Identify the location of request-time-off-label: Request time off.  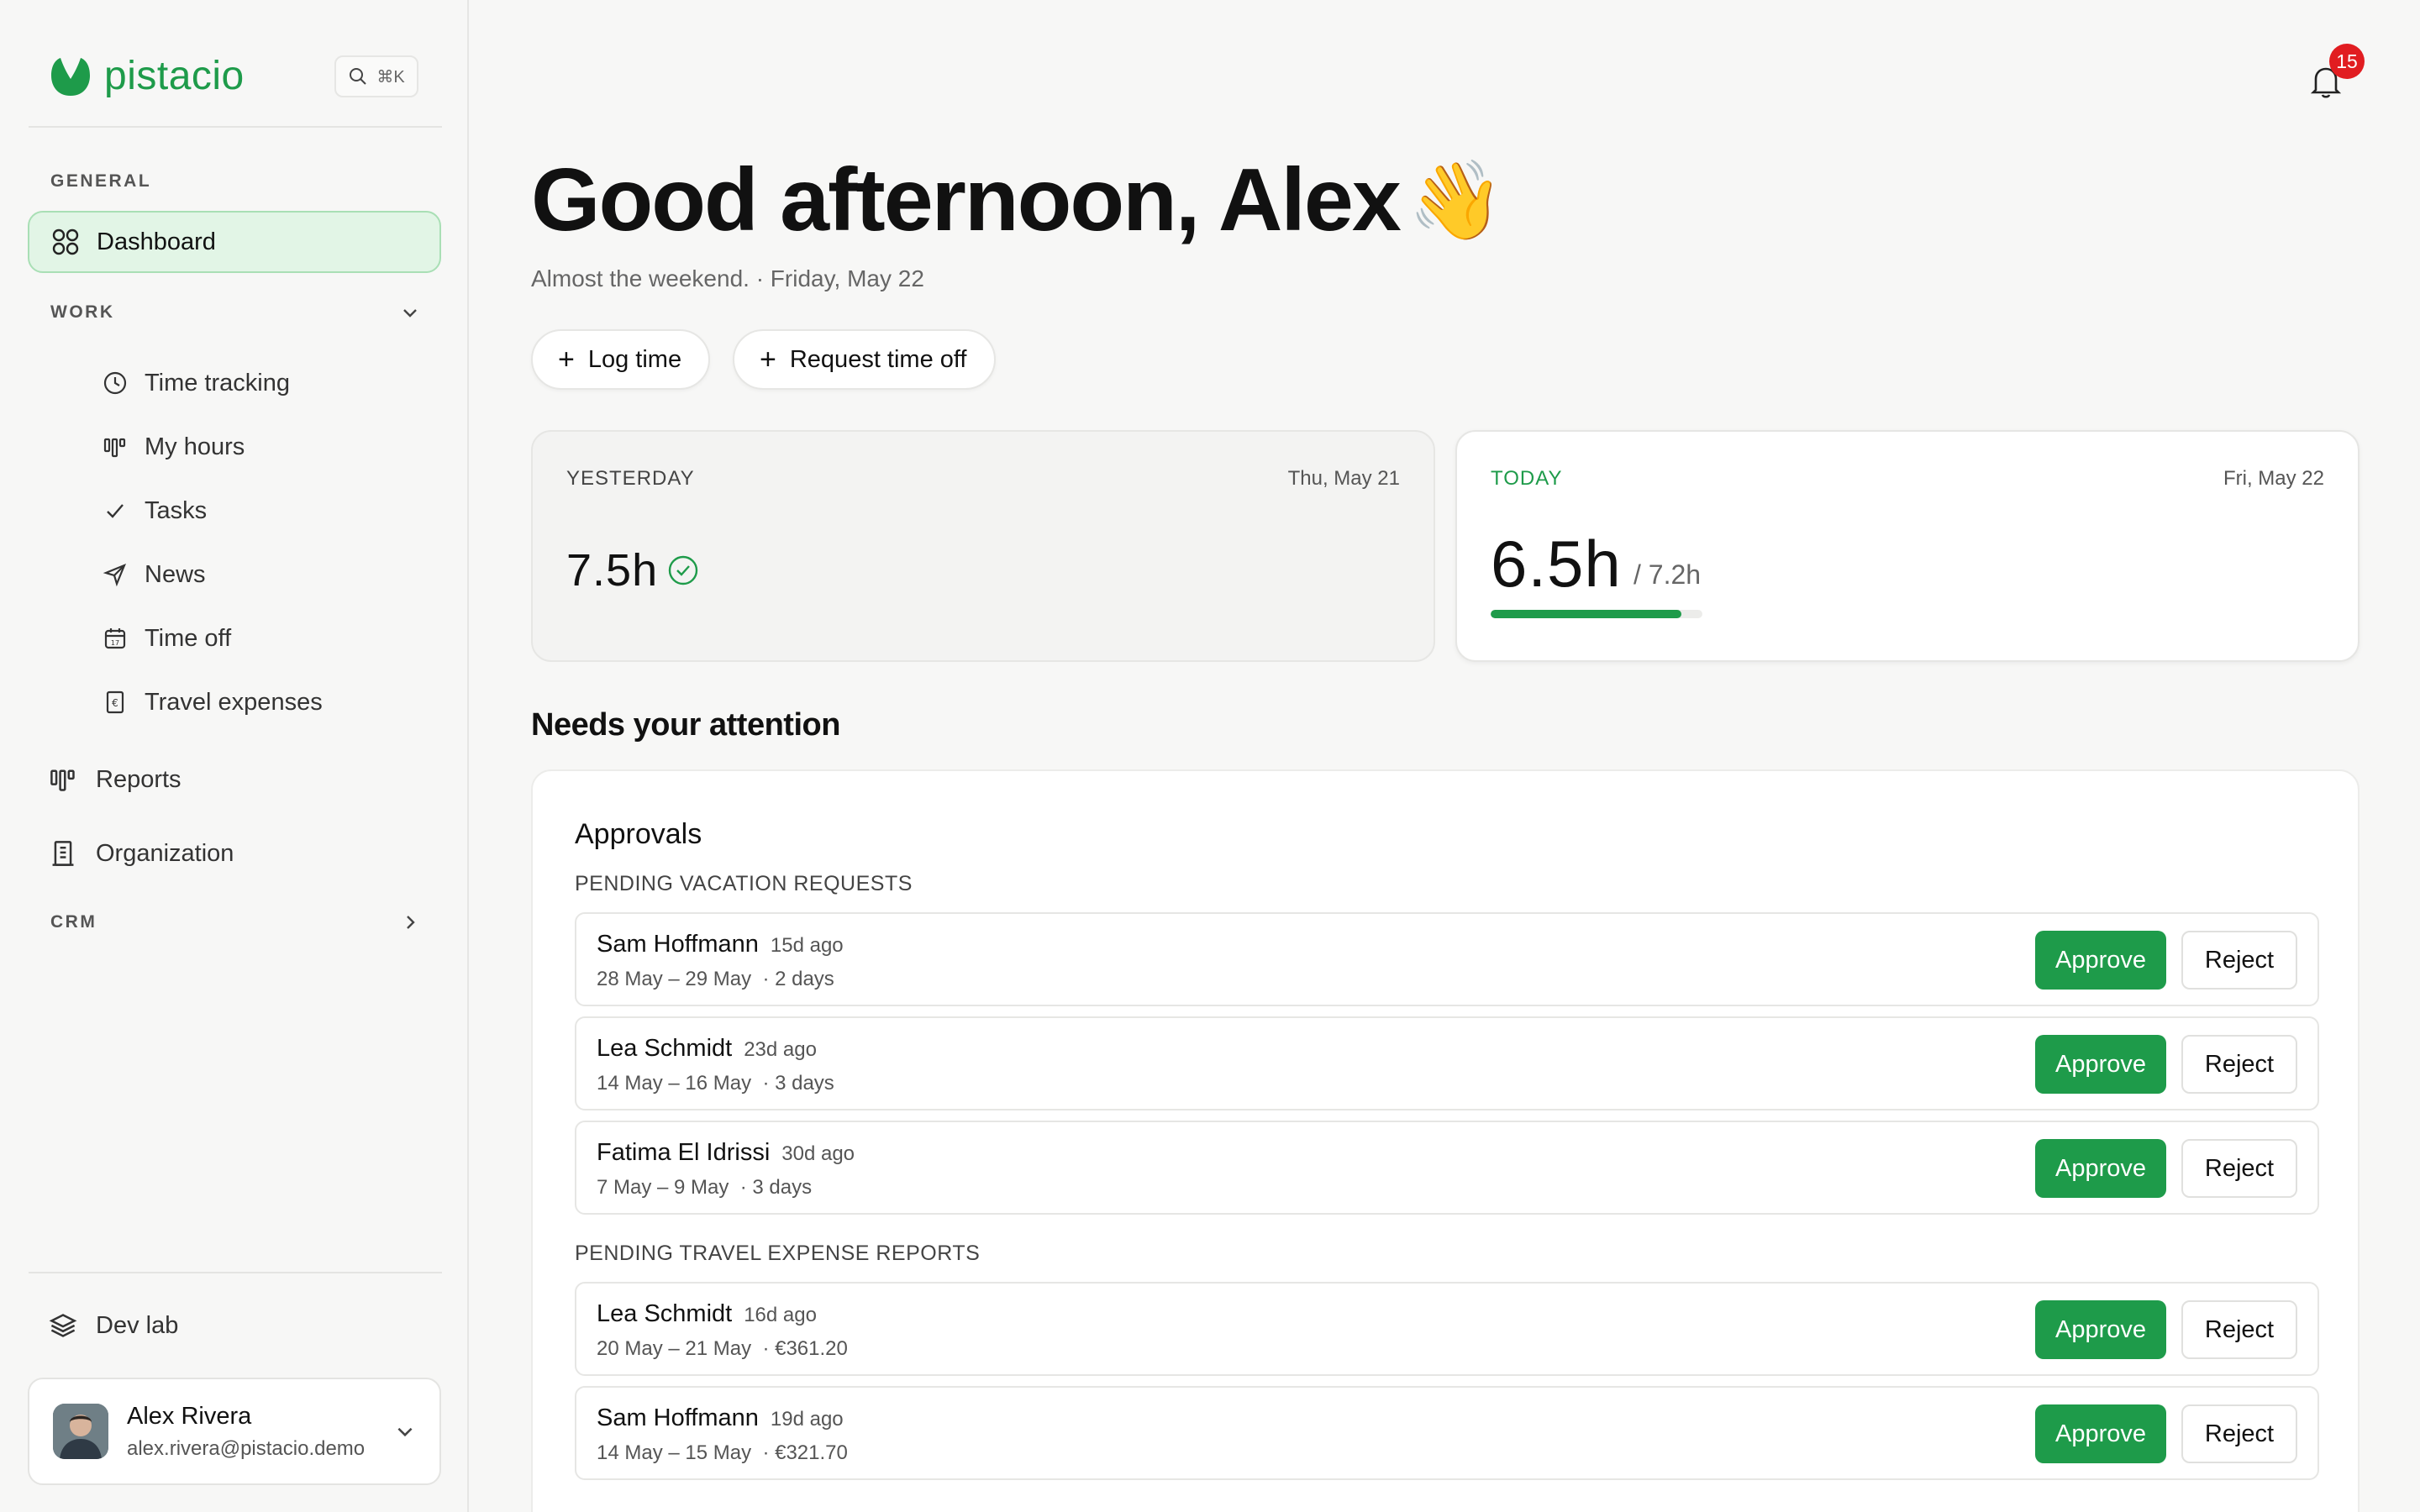
(878, 359).